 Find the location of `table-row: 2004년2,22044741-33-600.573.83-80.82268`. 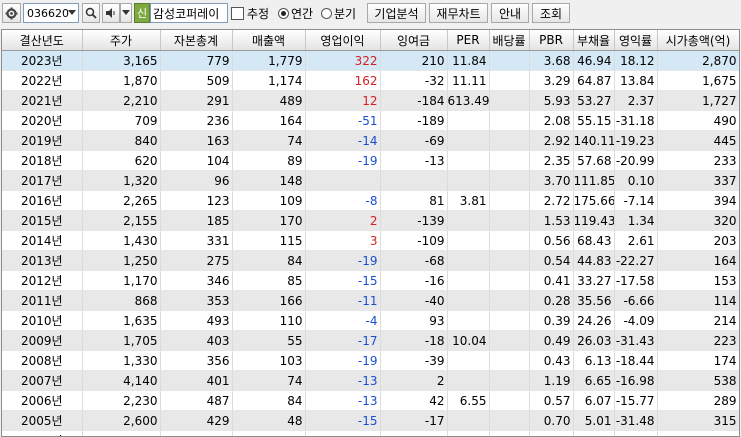

table-row: 2004년2,22044741-33-600.573.83-80.82268 is located at coordinates (370, 434).